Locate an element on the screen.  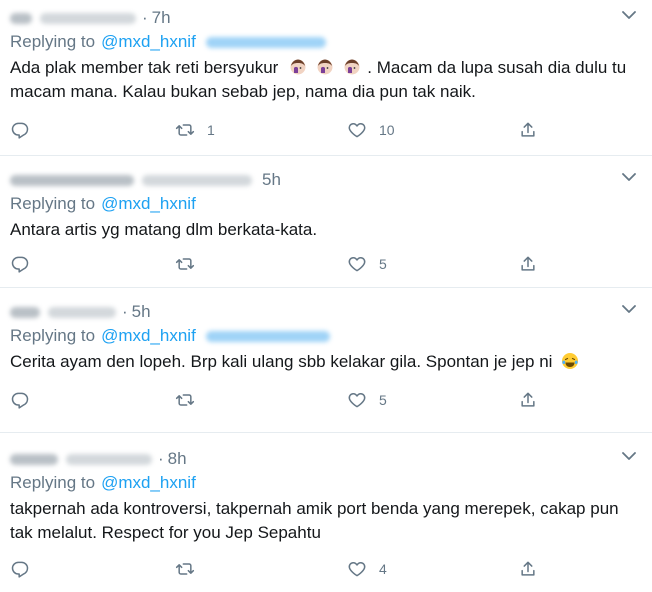
retweet-button: 1 is located at coordinates (195, 130).